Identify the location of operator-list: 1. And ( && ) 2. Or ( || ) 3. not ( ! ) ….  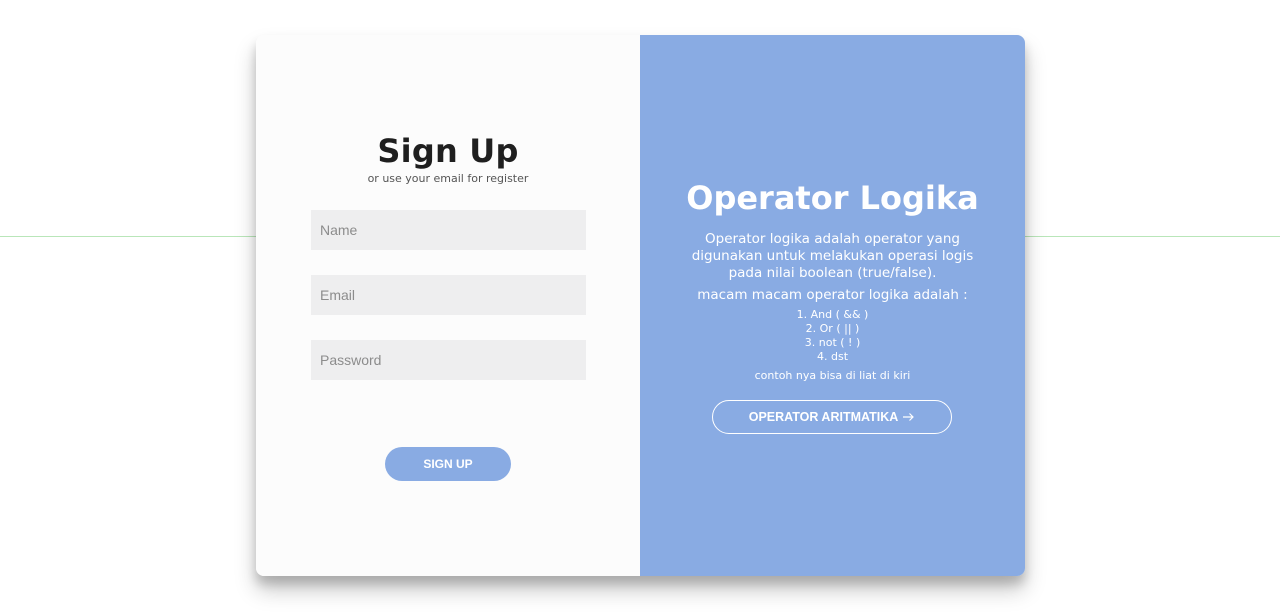
(832, 336).